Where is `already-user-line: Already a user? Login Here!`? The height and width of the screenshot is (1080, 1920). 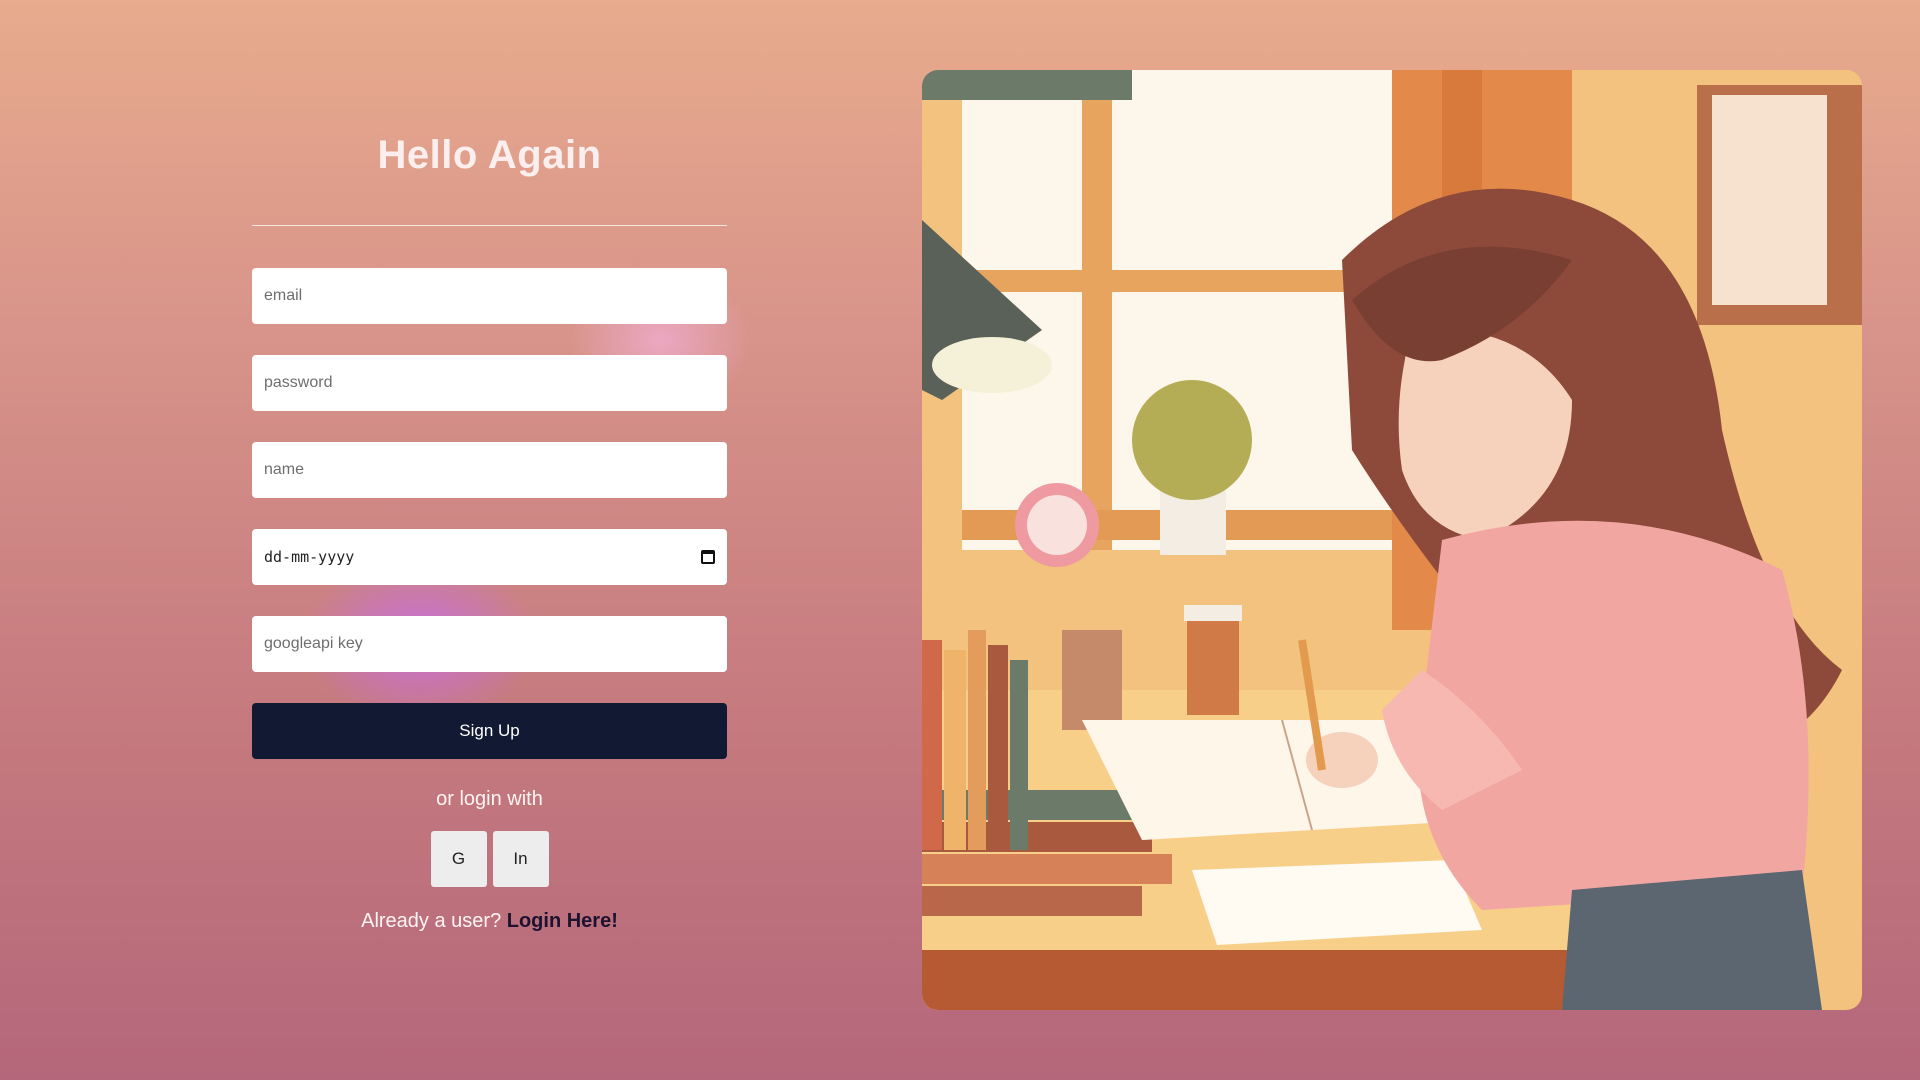 already-user-line: Already a user? Login Here! is located at coordinates (489, 921).